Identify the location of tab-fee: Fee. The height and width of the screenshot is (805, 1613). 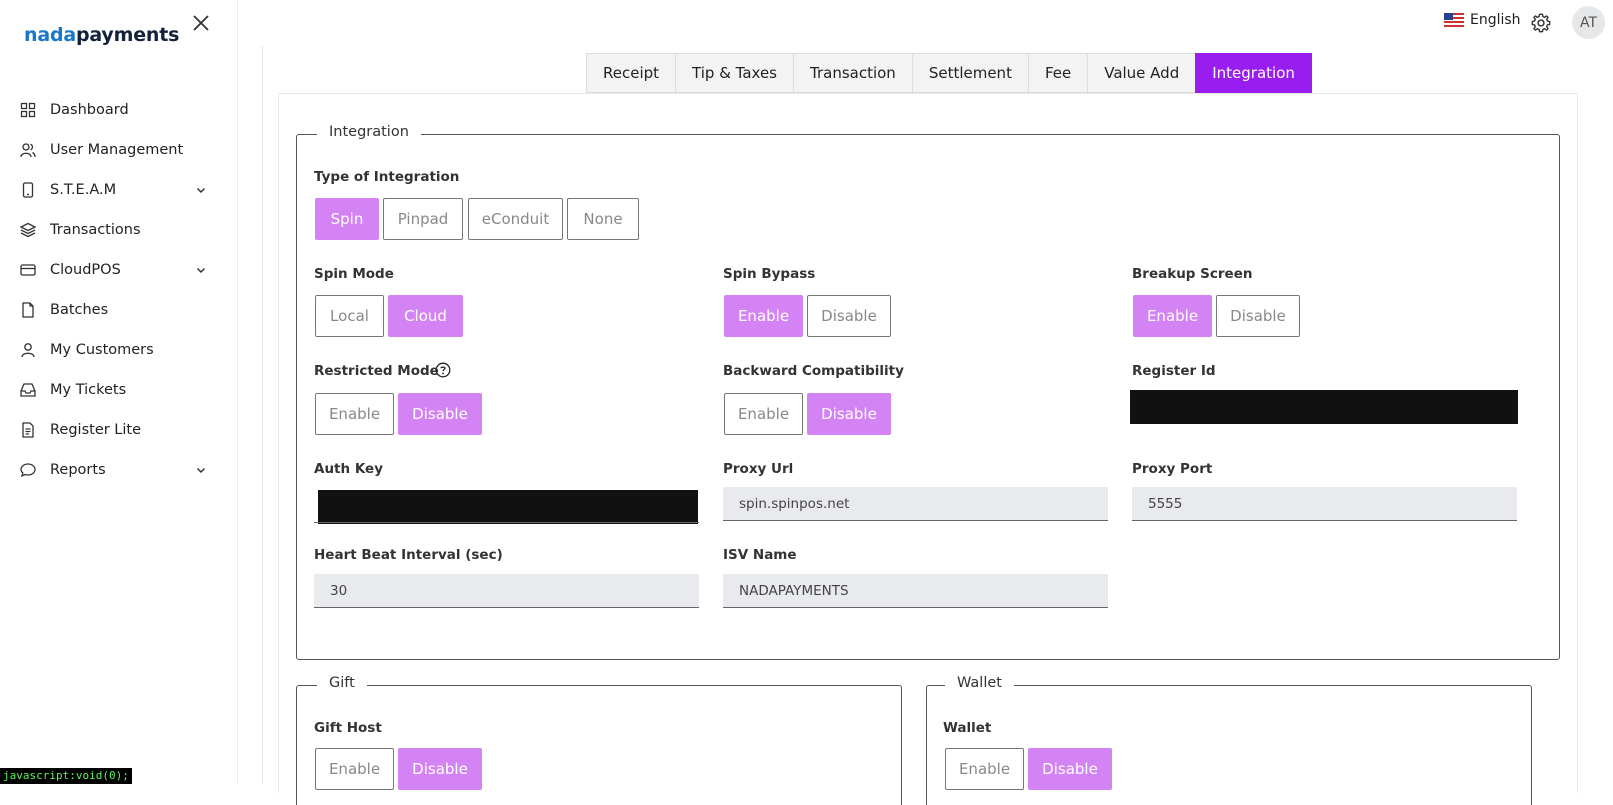
(1057, 73).